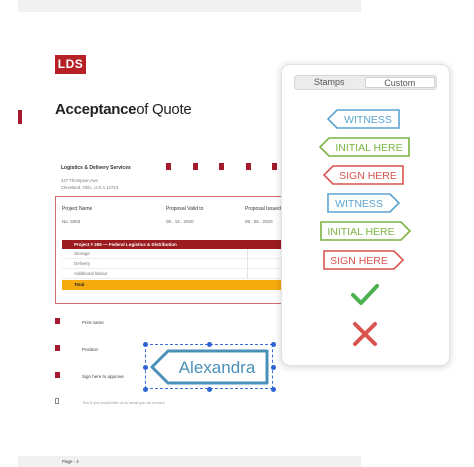 The image size is (474, 467). I want to click on company-name: Logistics & Delivery Services, so click(96, 168).